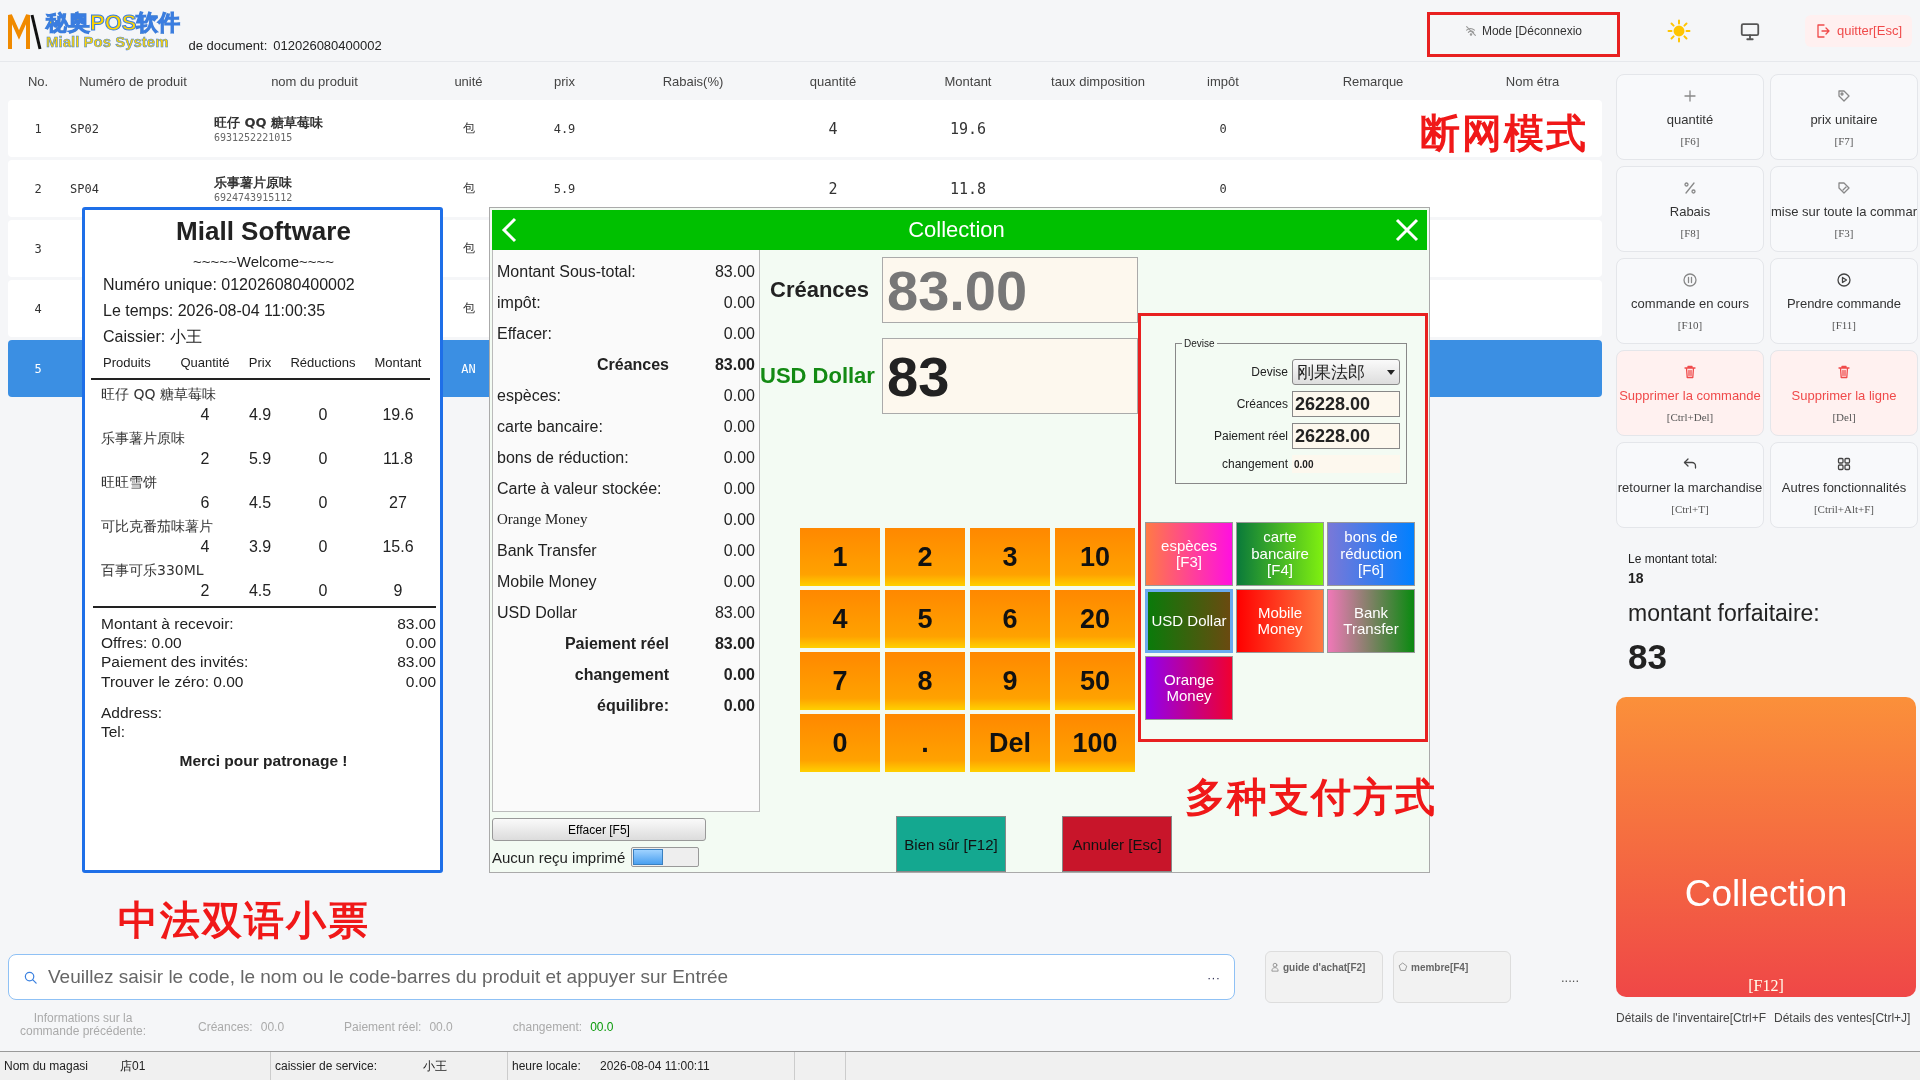 The image size is (1920, 1080). Describe the element at coordinates (1010, 376) in the screenshot. I see `amount-paid-field: 83` at that location.